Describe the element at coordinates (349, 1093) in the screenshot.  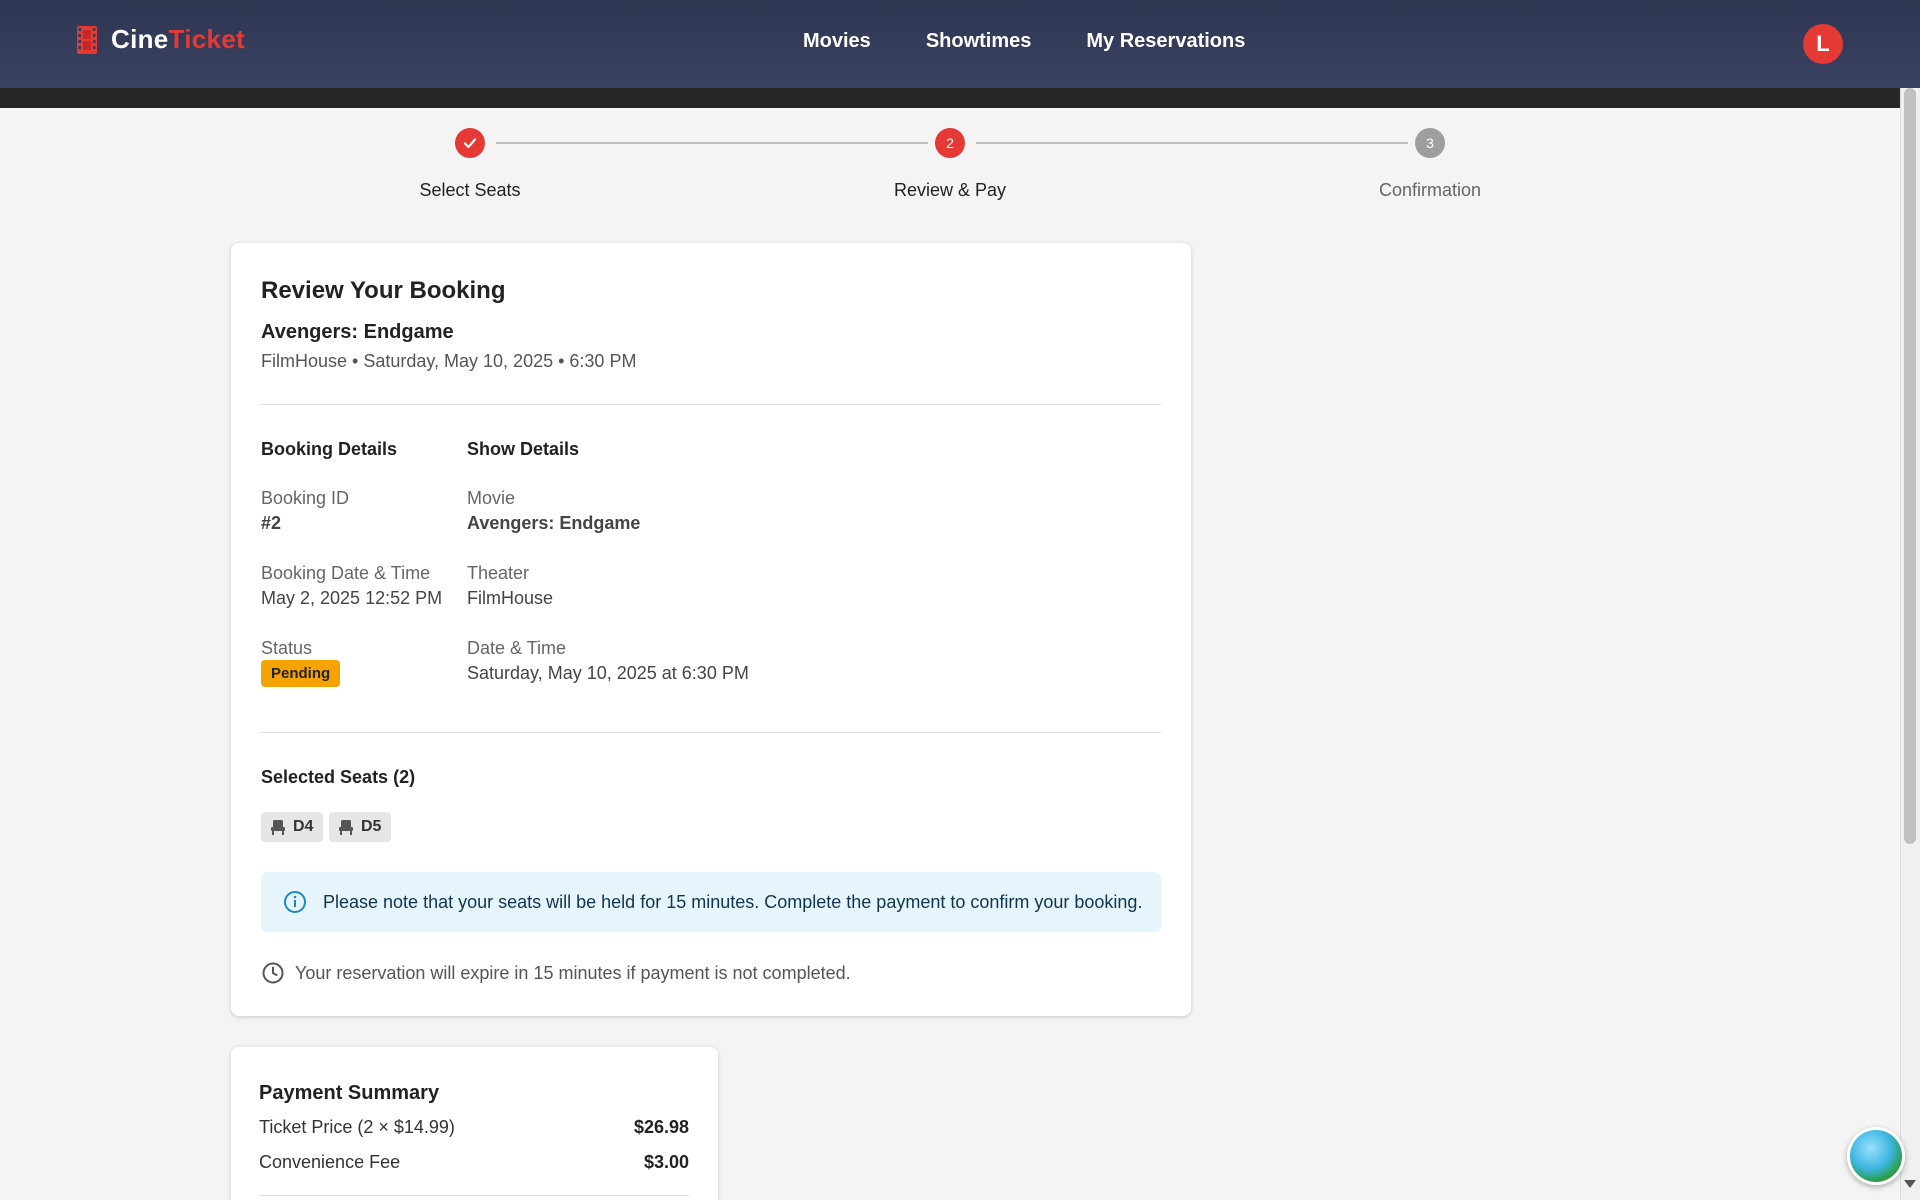
I see `payment-summary-title: Payment Summary` at that location.